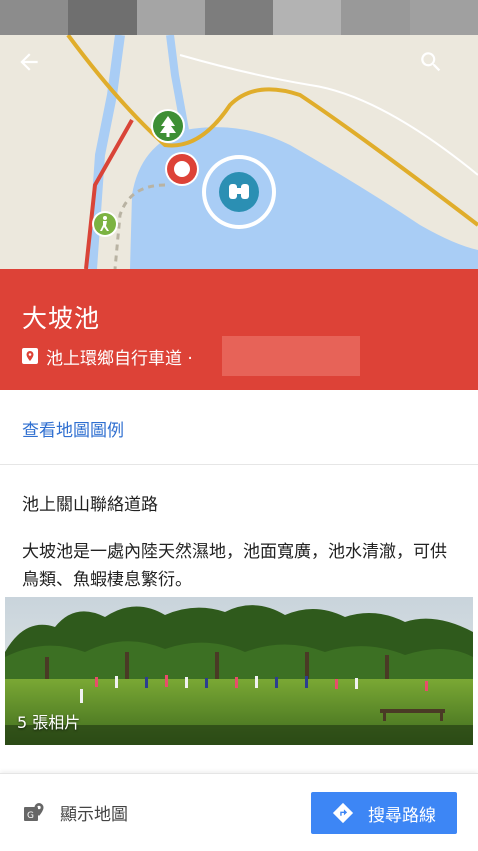 This screenshot has width=478, height=851. Describe the element at coordinates (182, 169) in the screenshot. I see `selected-place-marker-icon` at that location.